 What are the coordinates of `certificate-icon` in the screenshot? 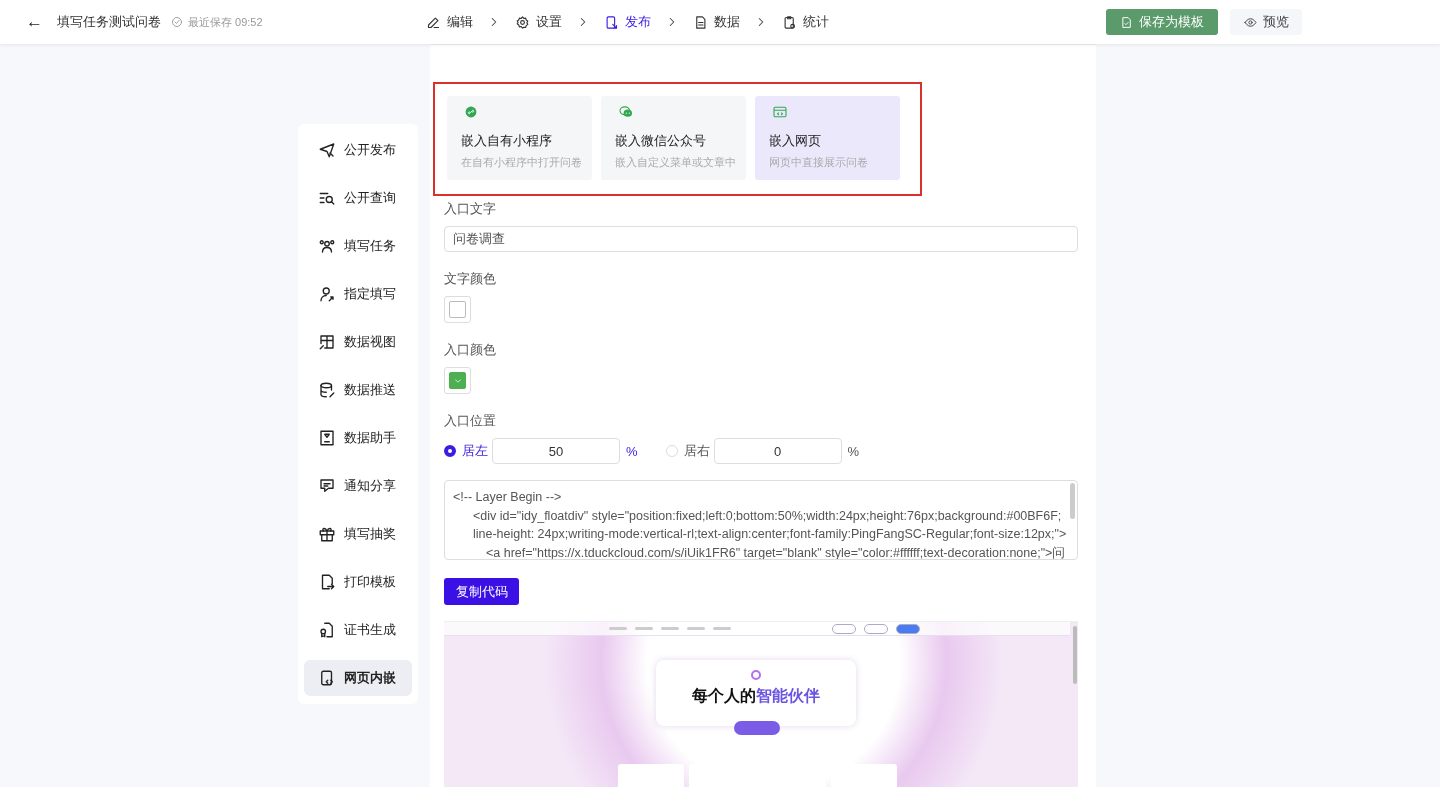 It's located at (327, 630).